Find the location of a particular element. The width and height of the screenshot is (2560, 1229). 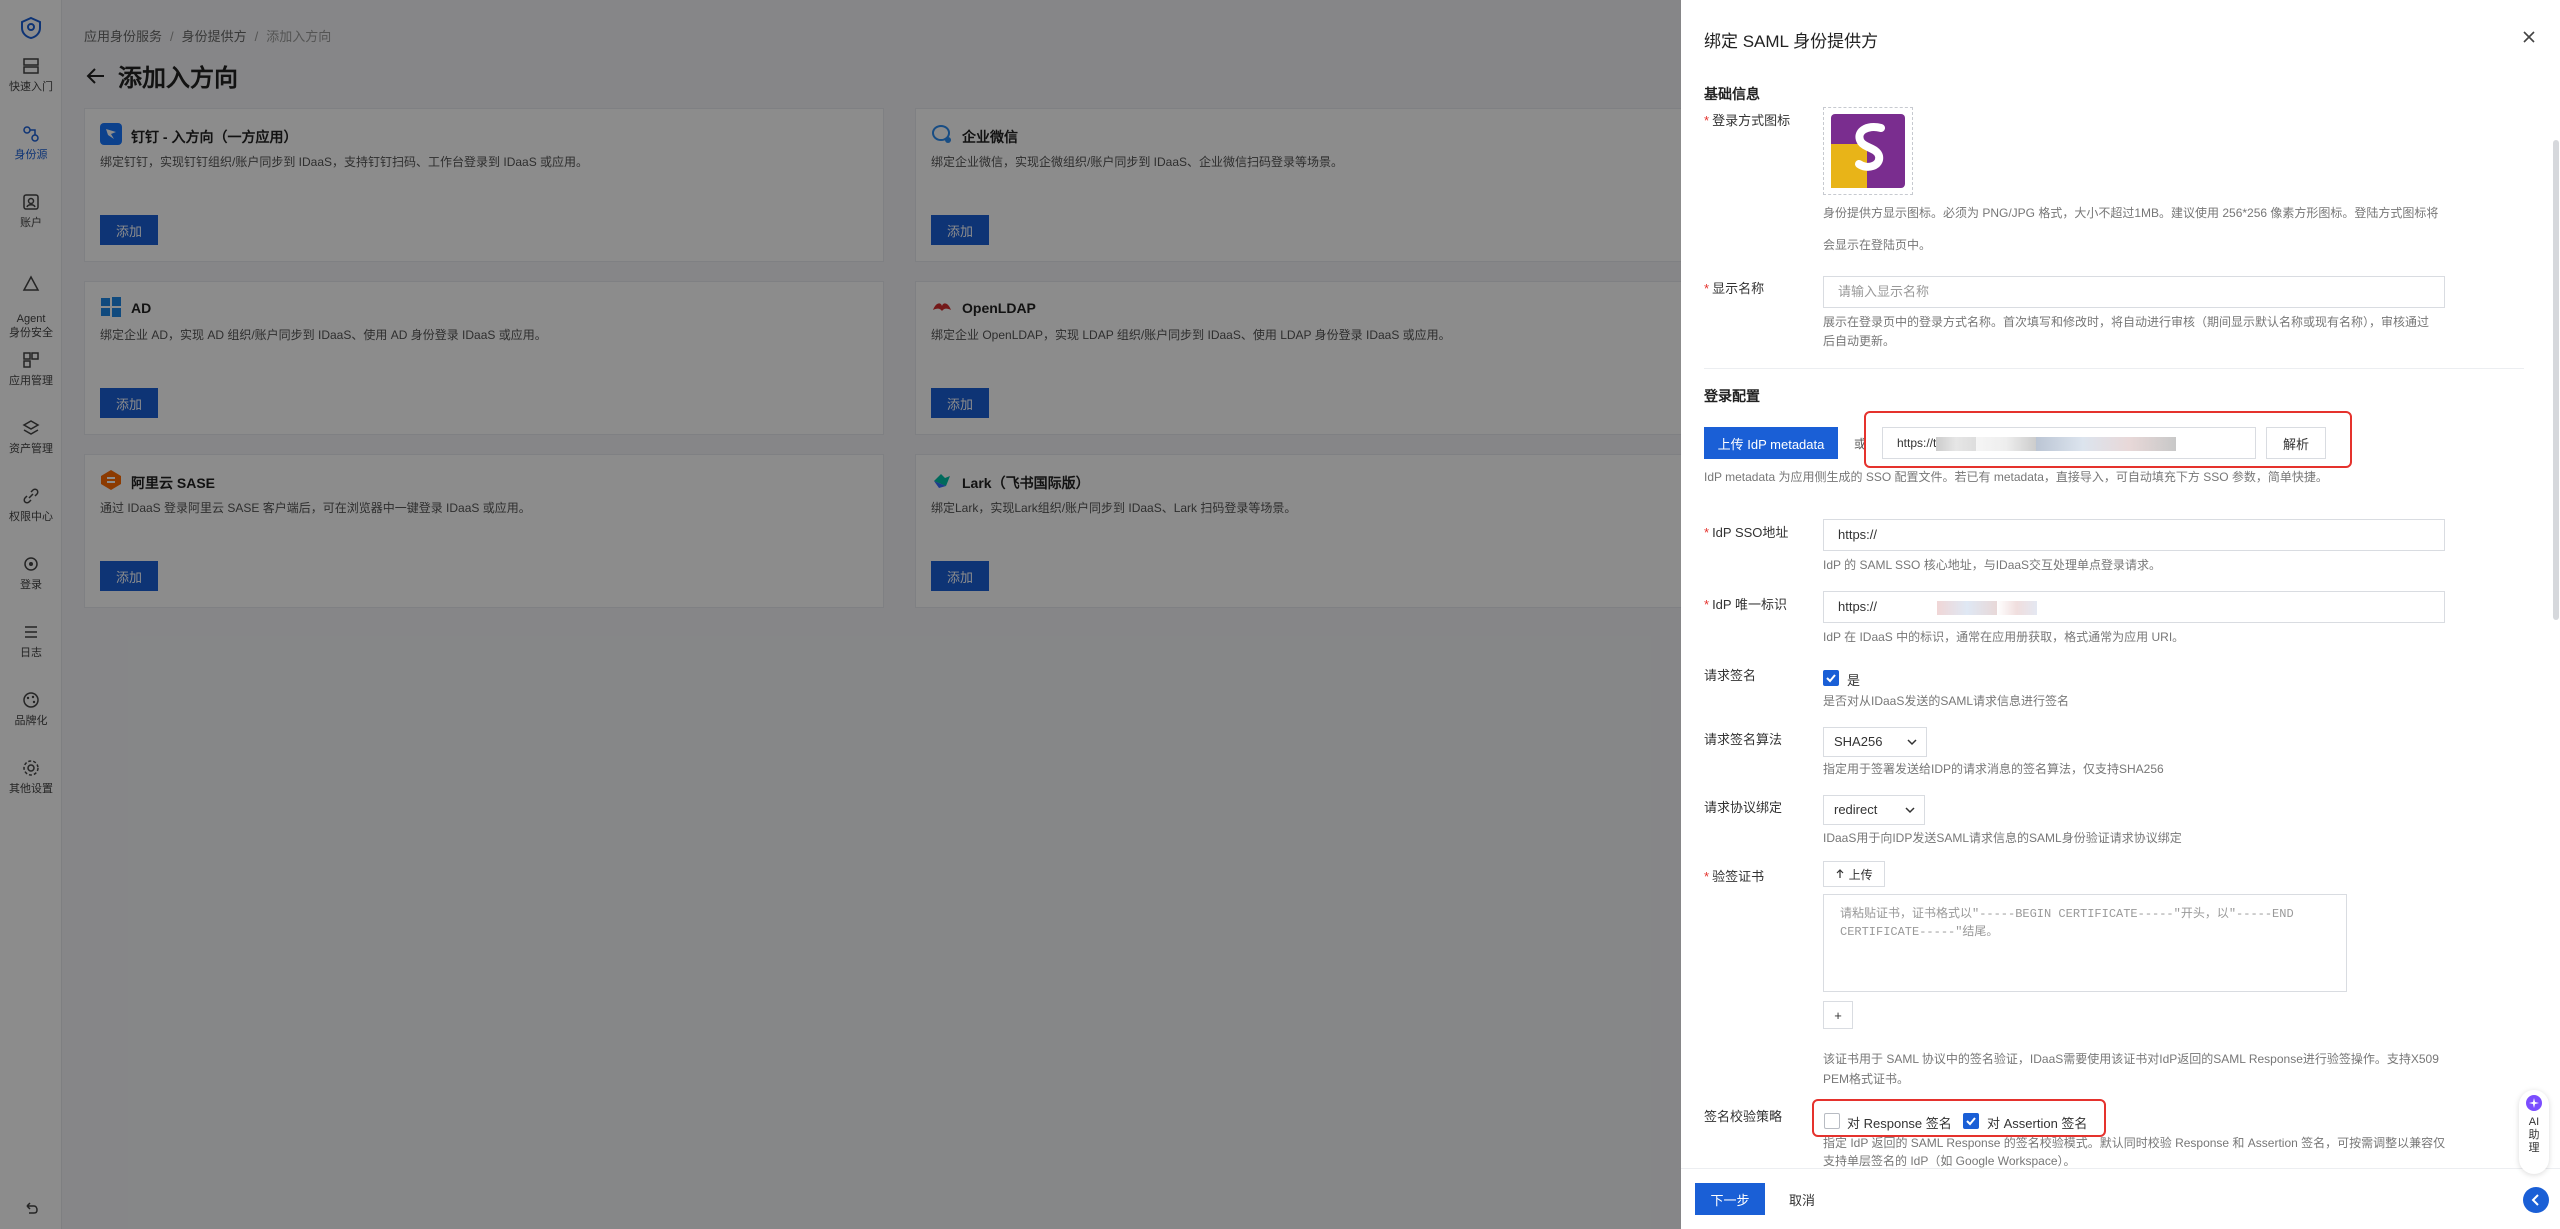

collapse-button is located at coordinates (2536, 1200).